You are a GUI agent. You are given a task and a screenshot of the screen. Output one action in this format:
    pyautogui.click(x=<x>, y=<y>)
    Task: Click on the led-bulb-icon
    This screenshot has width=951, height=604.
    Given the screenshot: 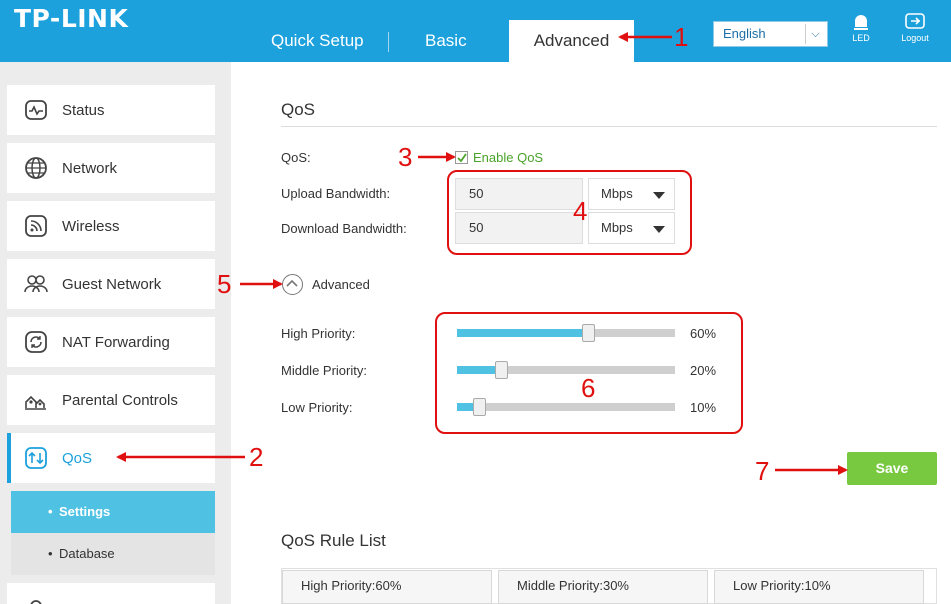 What is the action you would take?
    pyautogui.click(x=861, y=22)
    